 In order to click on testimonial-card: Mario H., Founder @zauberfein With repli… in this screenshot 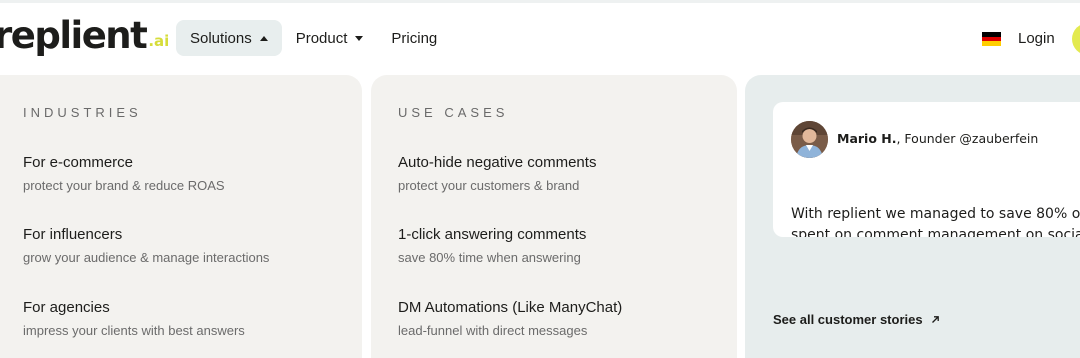, I will do `click(926, 169)`.